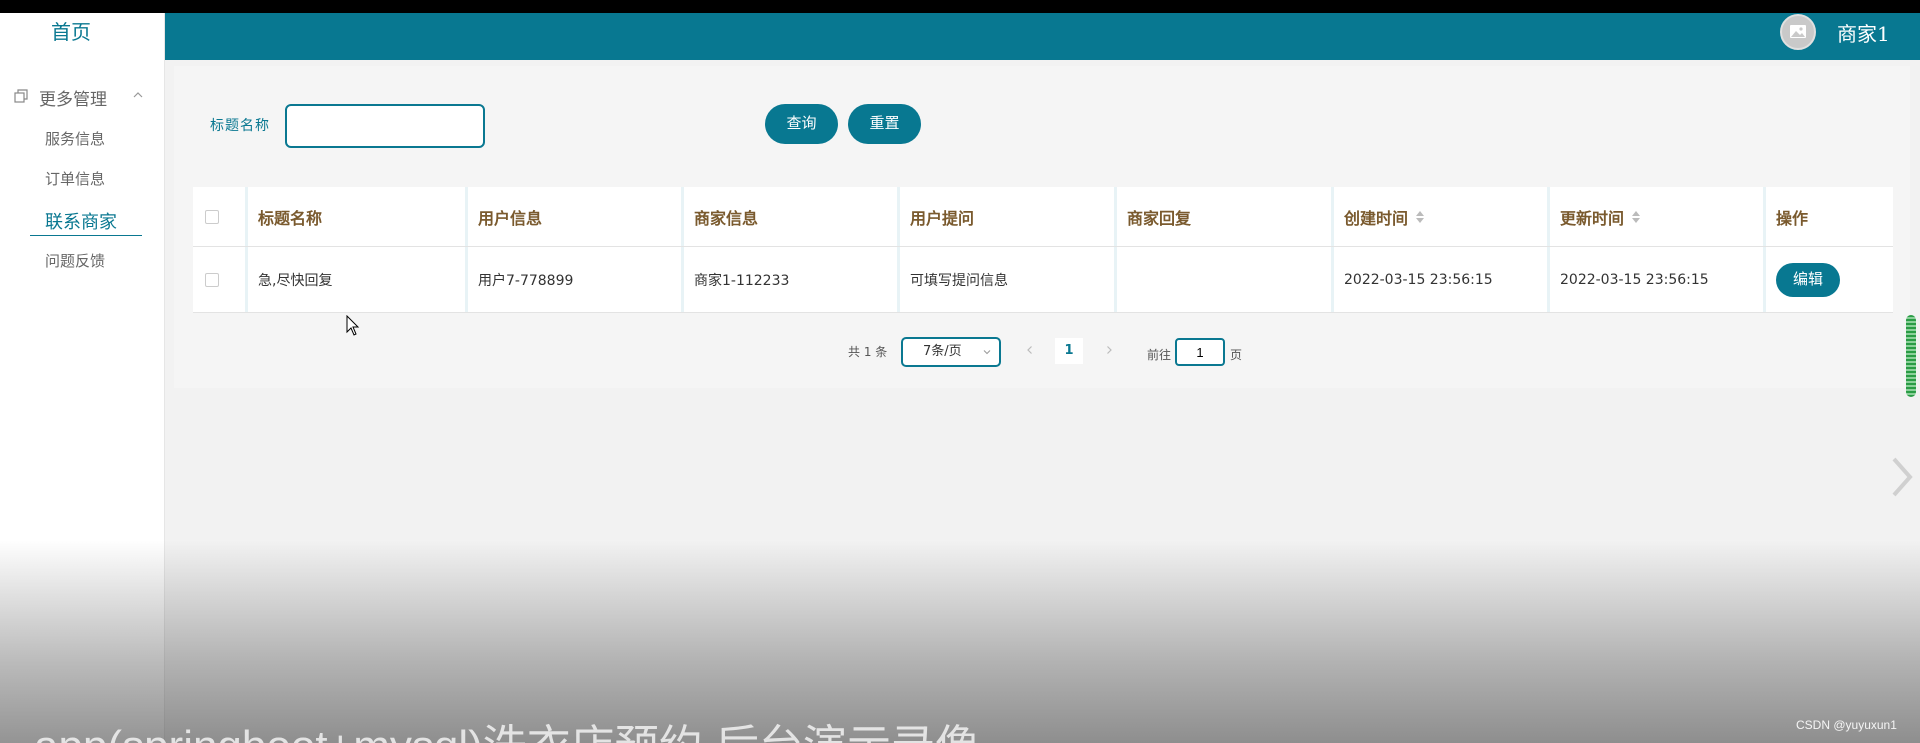 Image resolution: width=1920 pixels, height=743 pixels. What do you see at coordinates (1376, 218) in the screenshot?
I see `col-header-created-label: 创建时间` at bounding box center [1376, 218].